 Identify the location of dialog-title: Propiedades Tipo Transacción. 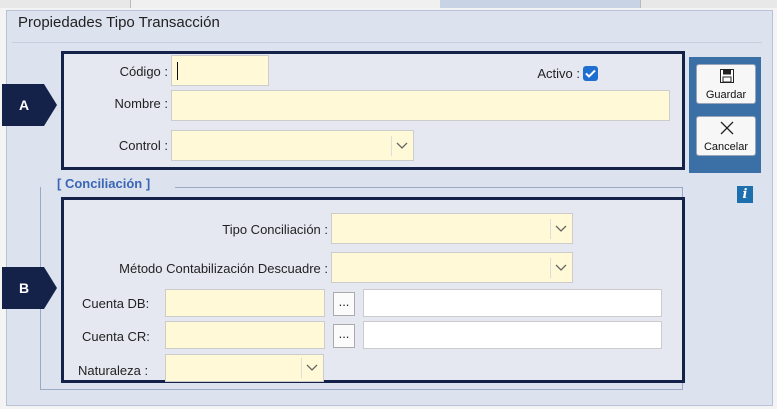
(119, 22).